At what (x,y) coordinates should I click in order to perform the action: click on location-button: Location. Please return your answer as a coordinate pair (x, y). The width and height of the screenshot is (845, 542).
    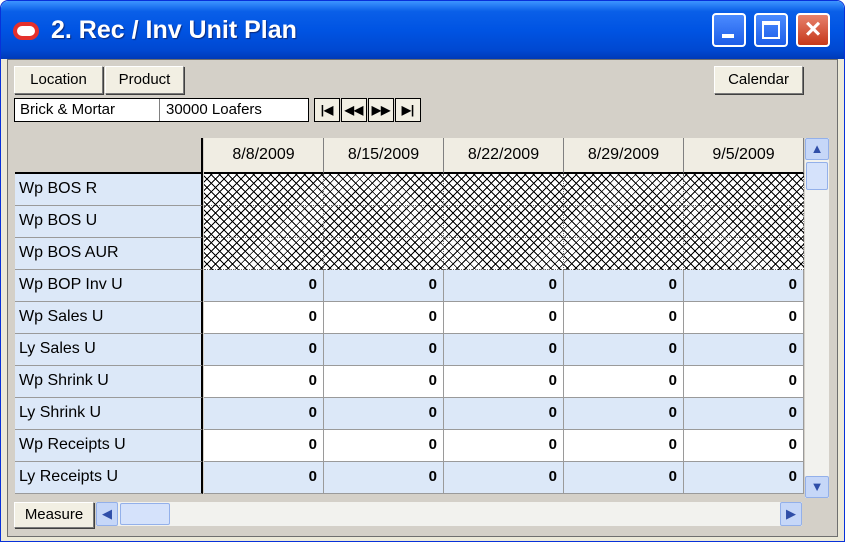
    Looking at the image, I should click on (58, 80).